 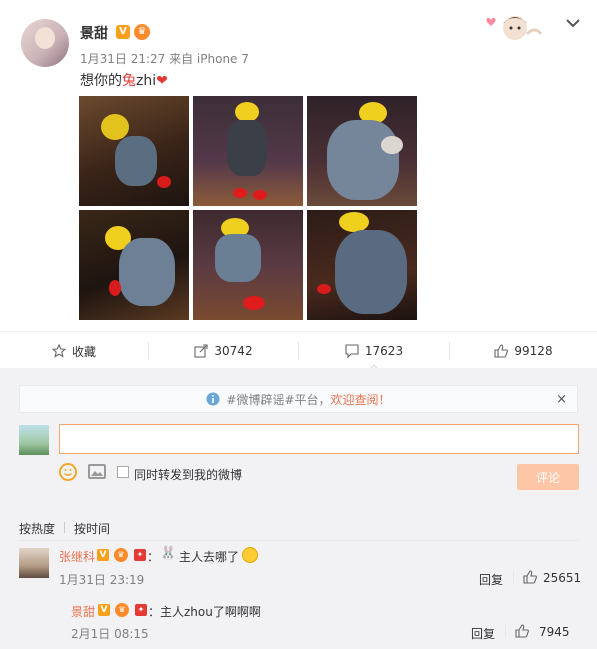 I want to click on sort-by-hot-tab: 按热度, so click(x=37, y=529).